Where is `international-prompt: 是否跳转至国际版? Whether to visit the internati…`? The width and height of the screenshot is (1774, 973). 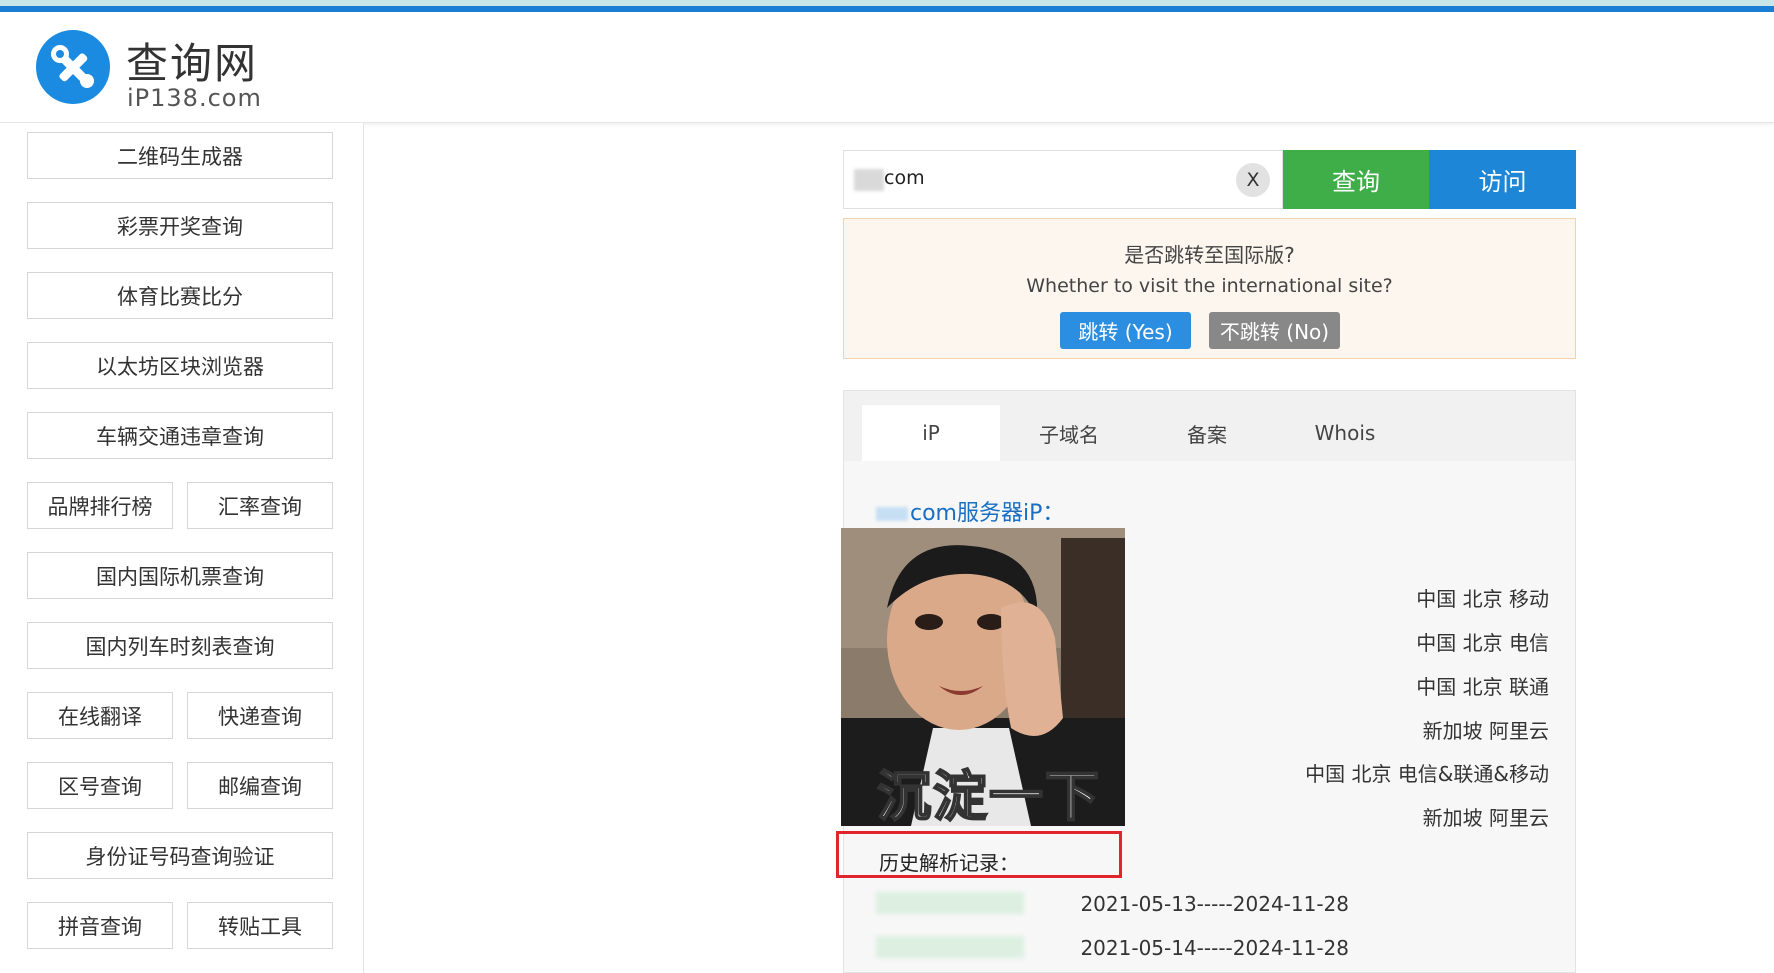 international-prompt: 是否跳转至国际版? Whether to visit the internati… is located at coordinates (1209, 288).